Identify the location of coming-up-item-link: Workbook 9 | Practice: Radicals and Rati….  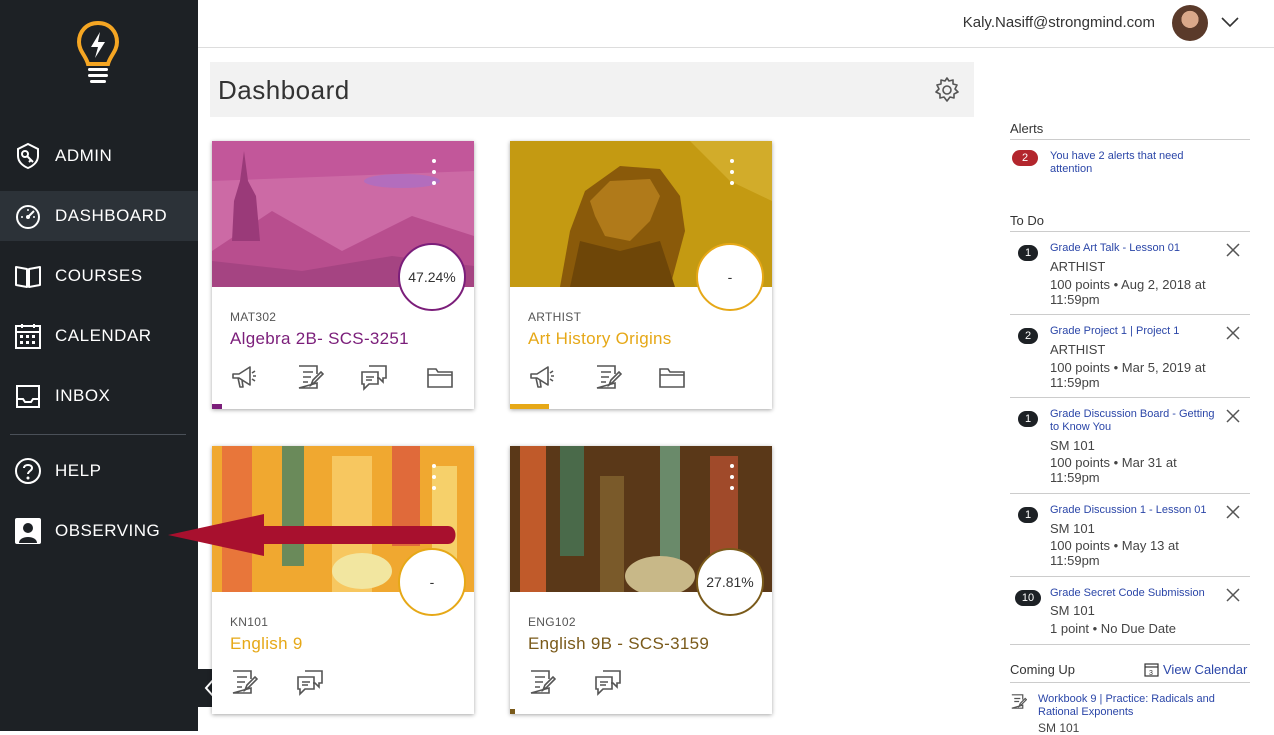
(1138, 706).